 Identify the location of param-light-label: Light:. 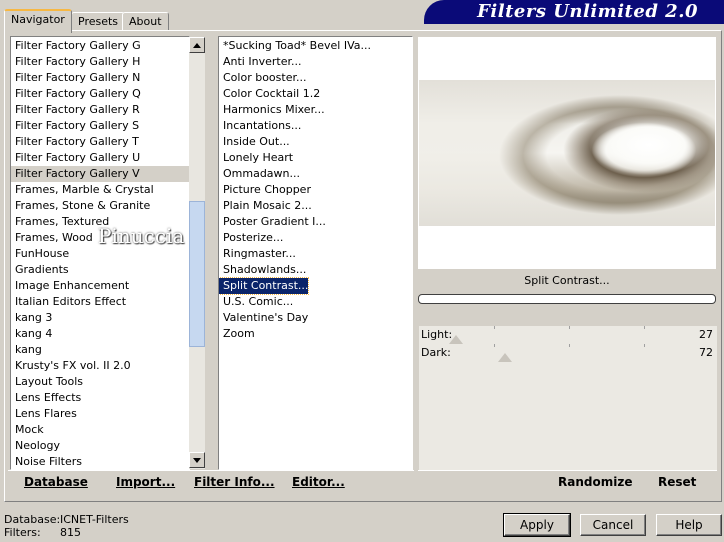
(437, 334).